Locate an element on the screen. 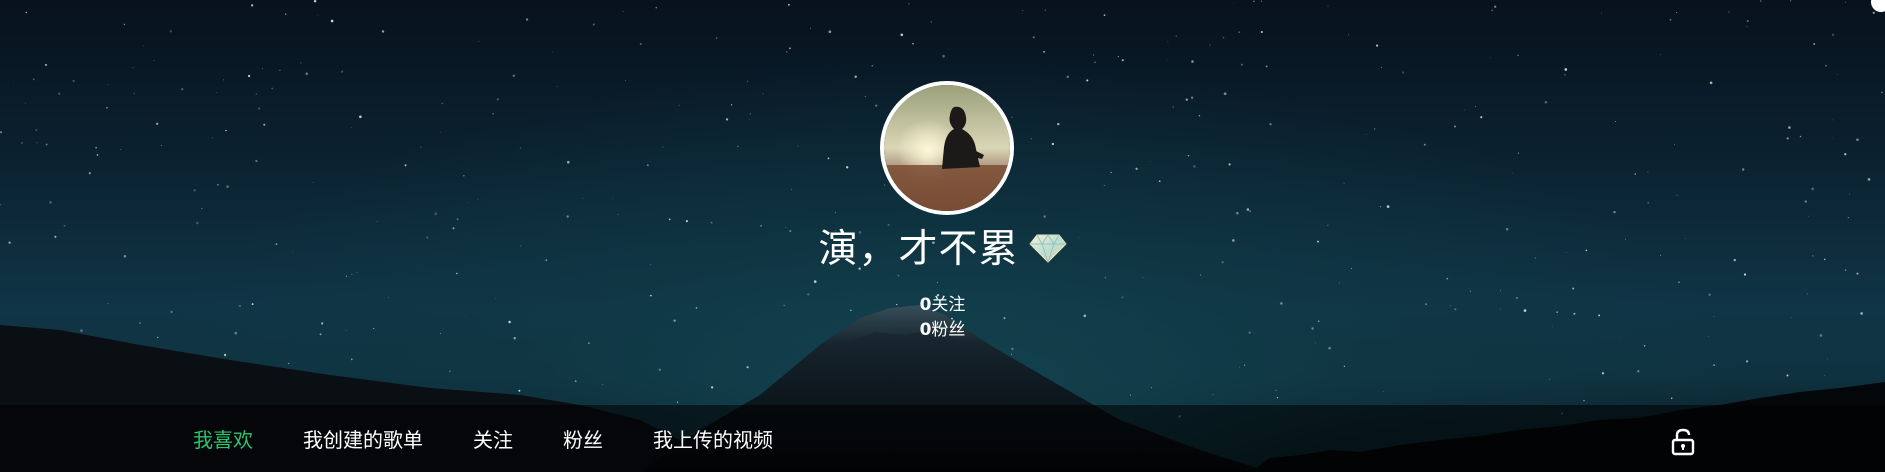 This screenshot has width=1885, height=472. follow-stats: 0关注 0粉丝 is located at coordinates (942, 318).